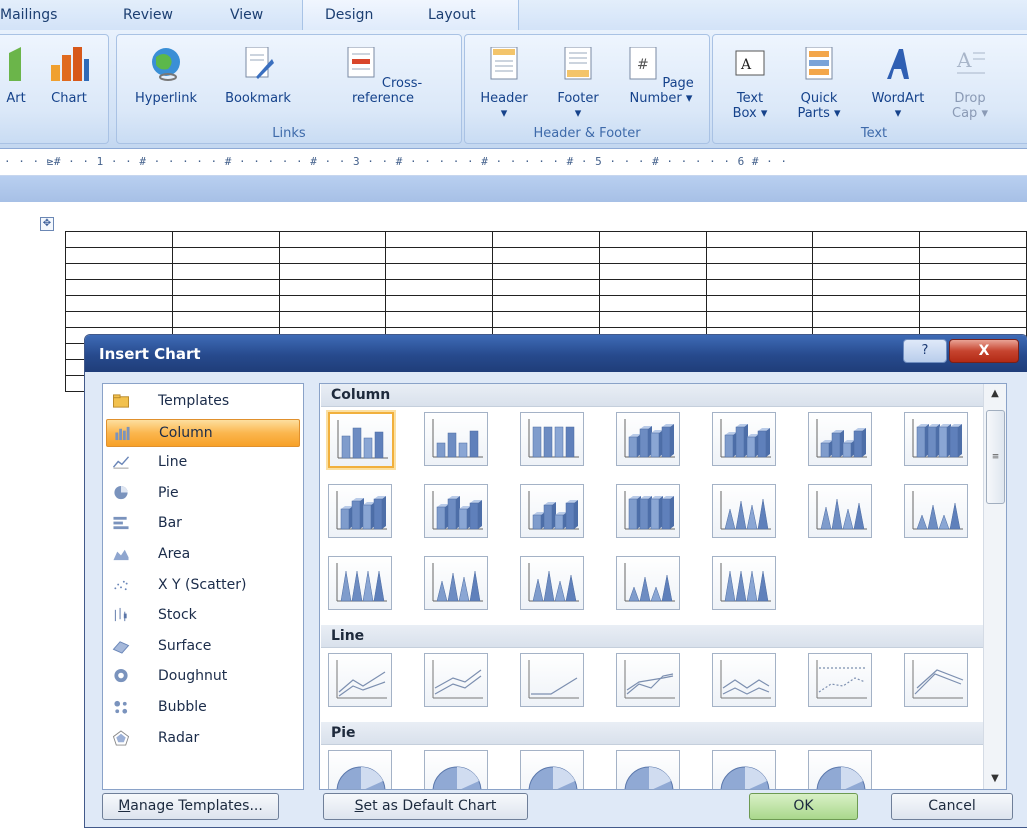 This screenshot has width=1027, height=828. I want to click on chart-type-doughnut: Doughnut, so click(202, 676).